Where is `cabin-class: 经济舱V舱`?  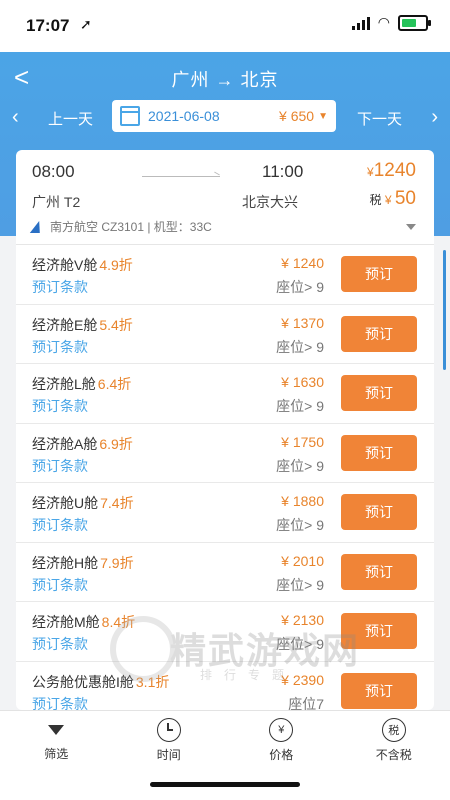 cabin-class: 经济舱V舱 is located at coordinates (65, 265).